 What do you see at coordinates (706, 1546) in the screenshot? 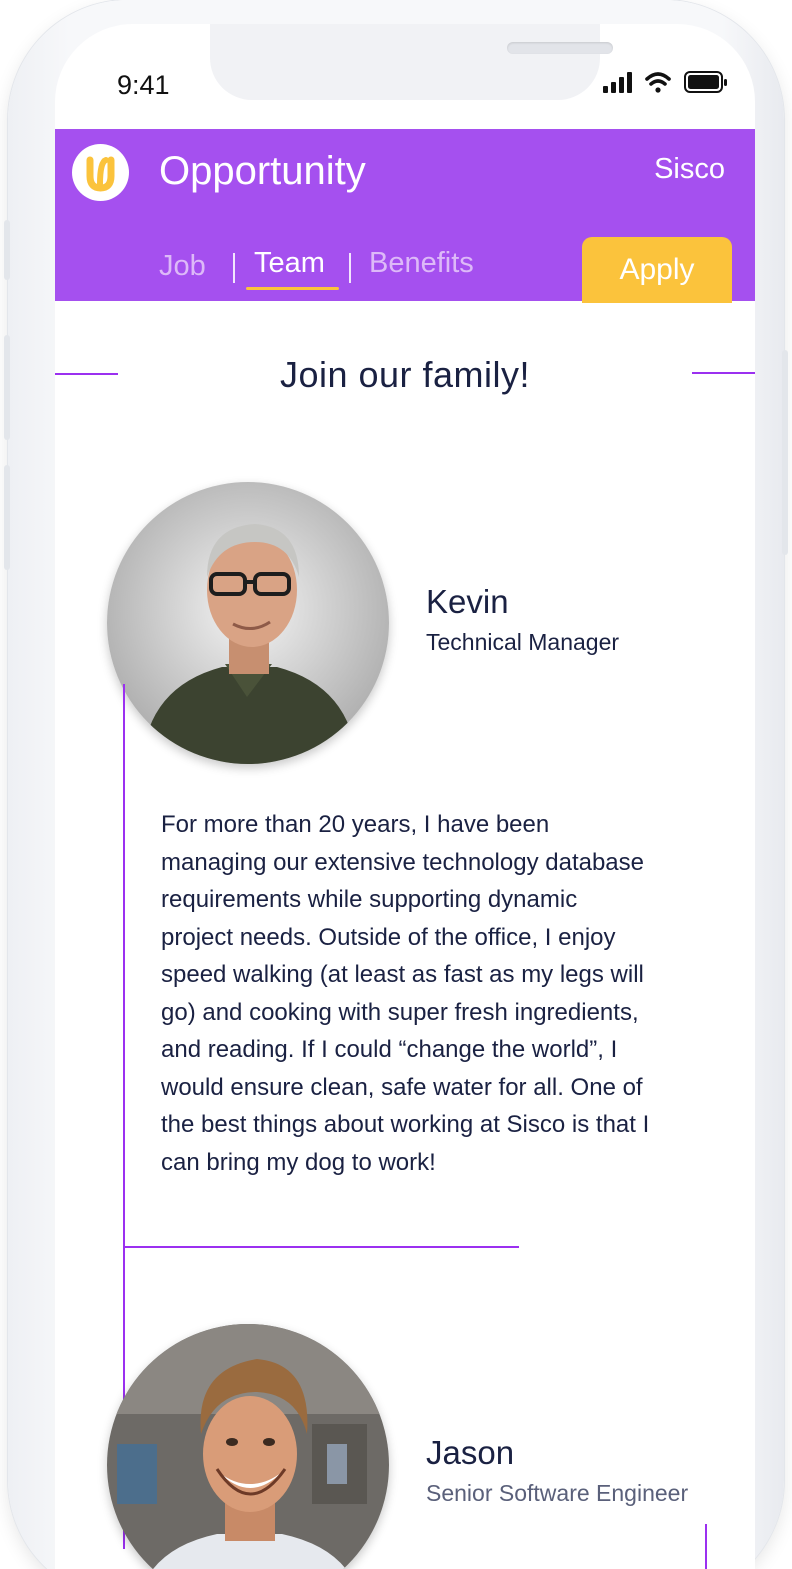
I see `quote-frame-right` at bounding box center [706, 1546].